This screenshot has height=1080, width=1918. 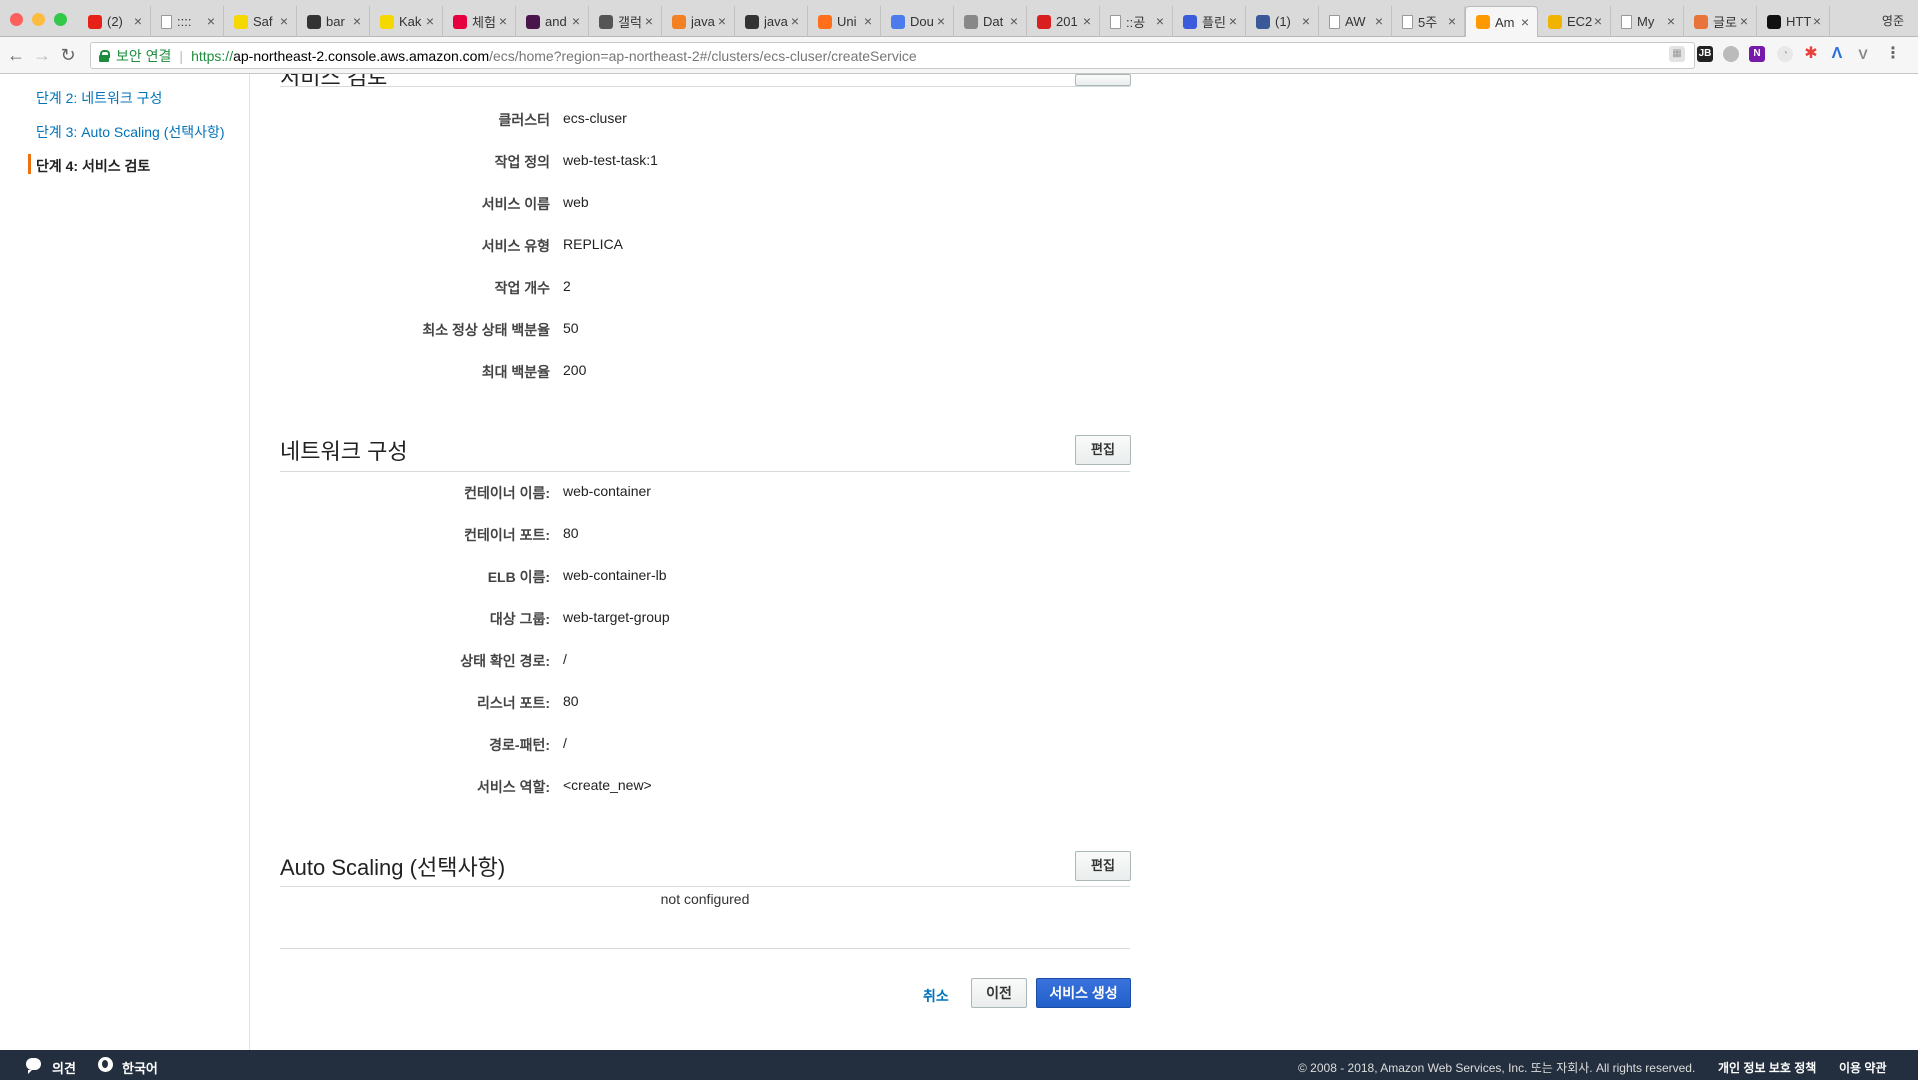 I want to click on extension-jb-icon: JB, so click(x=1705, y=54).